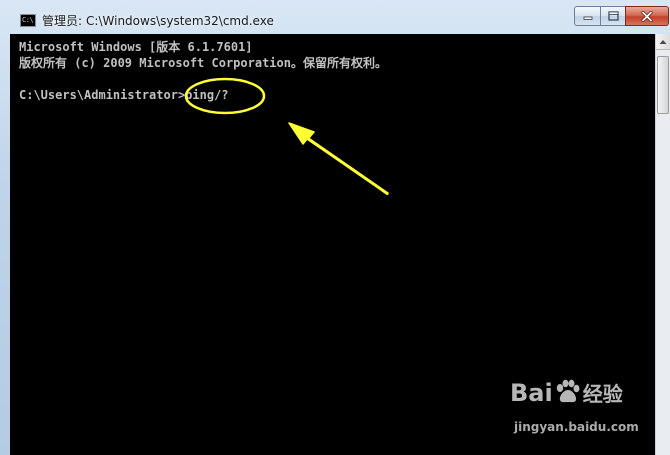  I want to click on cmd-app-icon: C:\, so click(28, 20).